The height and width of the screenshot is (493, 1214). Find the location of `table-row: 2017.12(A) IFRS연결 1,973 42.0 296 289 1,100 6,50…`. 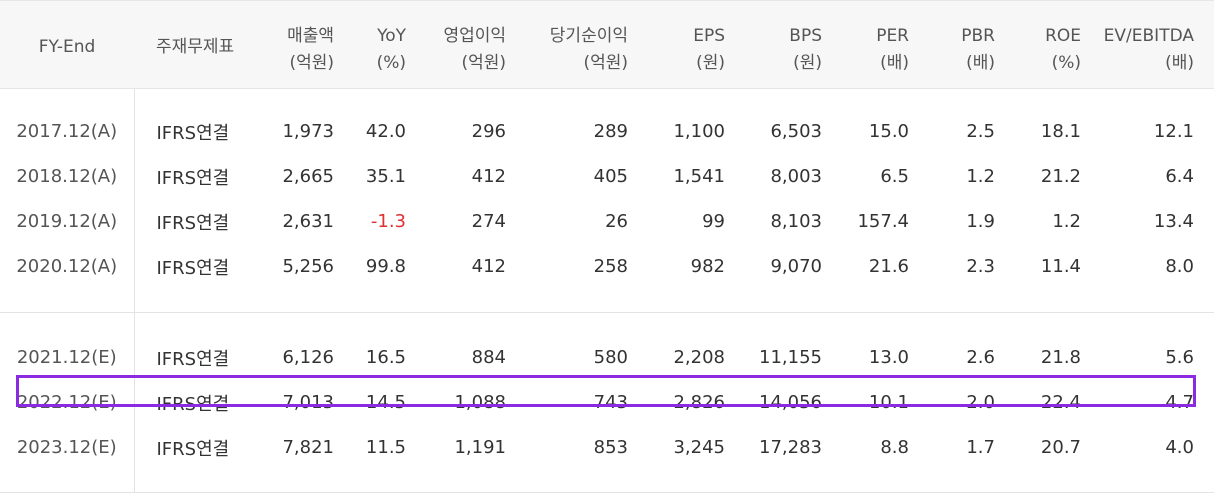

table-row: 2017.12(A) IFRS연결 1,973 42.0 296 289 1,100 6,50… is located at coordinates (607, 131).